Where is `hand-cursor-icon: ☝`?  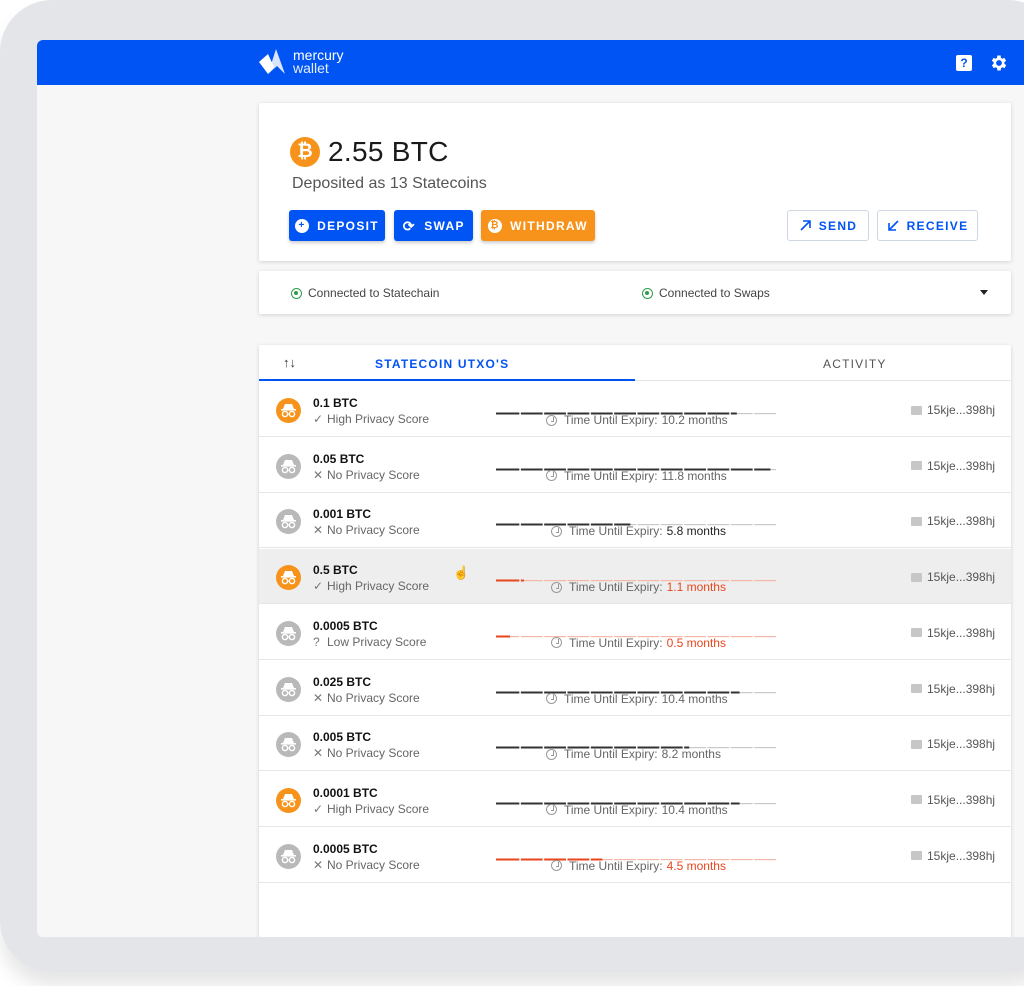 hand-cursor-icon: ☝ is located at coordinates (461, 573).